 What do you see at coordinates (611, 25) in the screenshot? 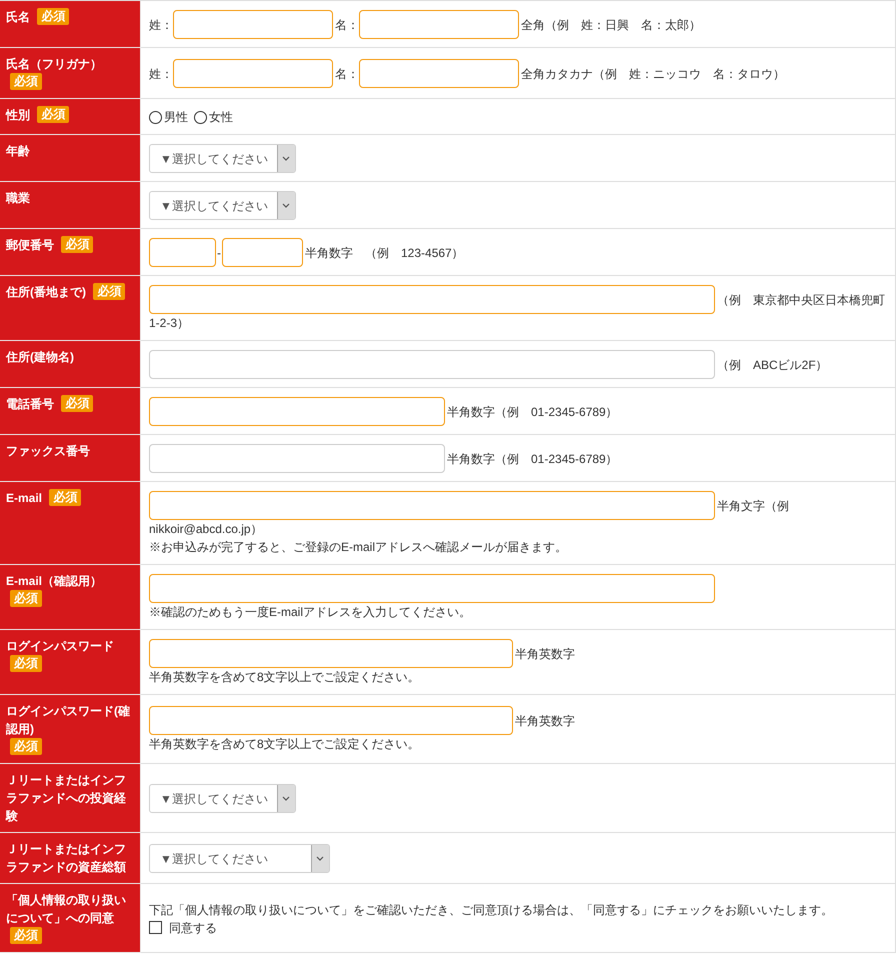
I see `example-hint: 全角（例 姓：日興 名：太郎）` at bounding box center [611, 25].